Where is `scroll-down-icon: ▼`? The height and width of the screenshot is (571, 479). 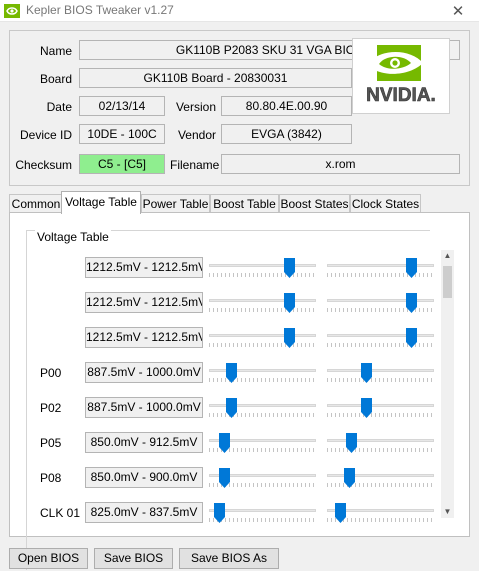
scroll-down-icon: ▼ is located at coordinates (447, 512).